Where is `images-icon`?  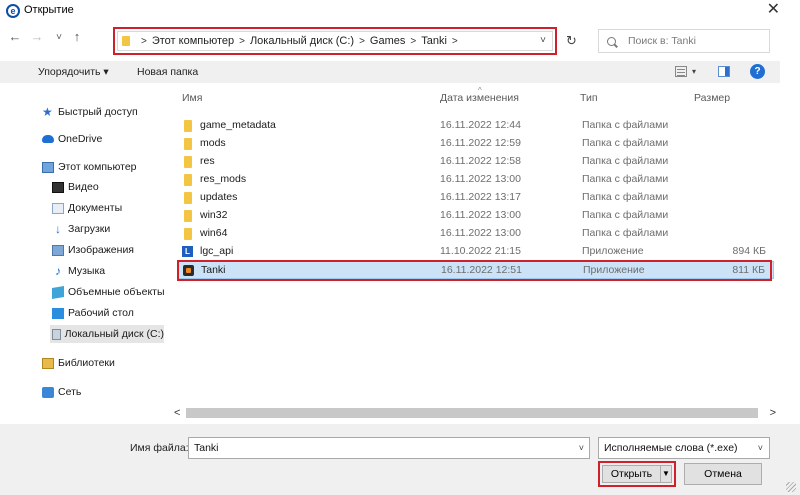 images-icon is located at coordinates (58, 250).